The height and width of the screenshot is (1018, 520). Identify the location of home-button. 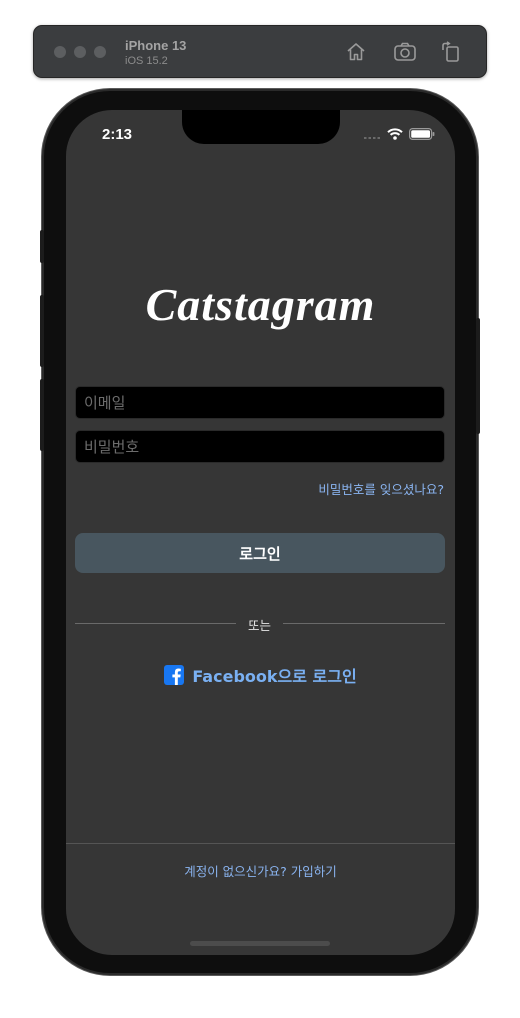
(356, 52).